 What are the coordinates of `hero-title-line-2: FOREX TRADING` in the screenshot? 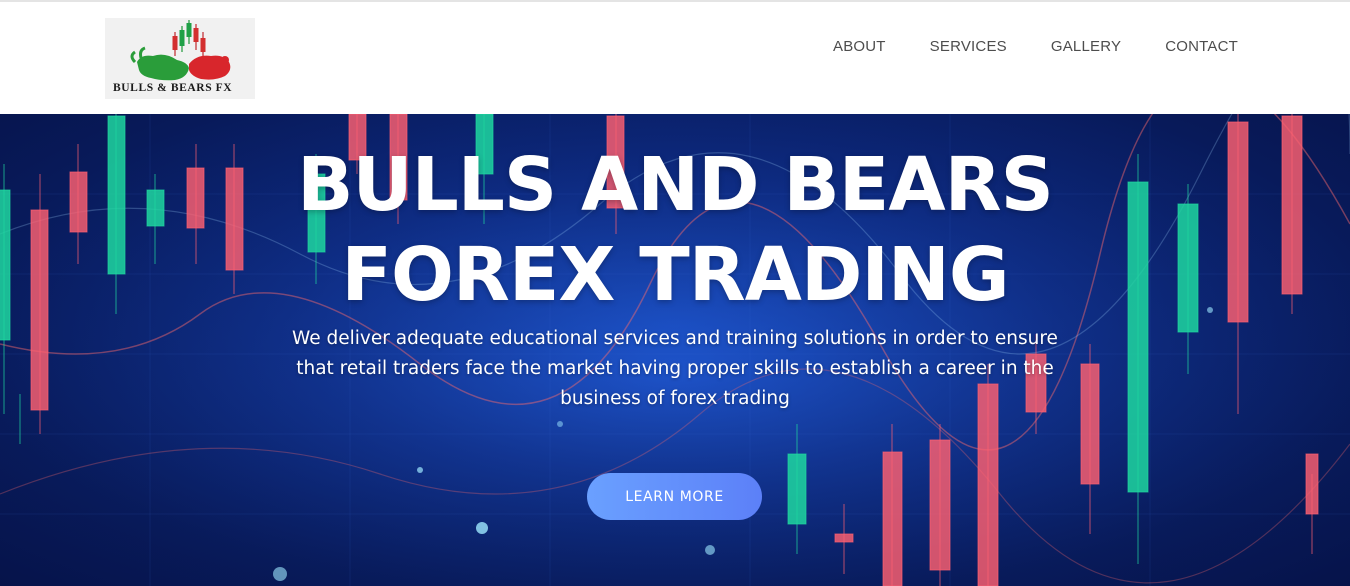 It's located at (675, 275).